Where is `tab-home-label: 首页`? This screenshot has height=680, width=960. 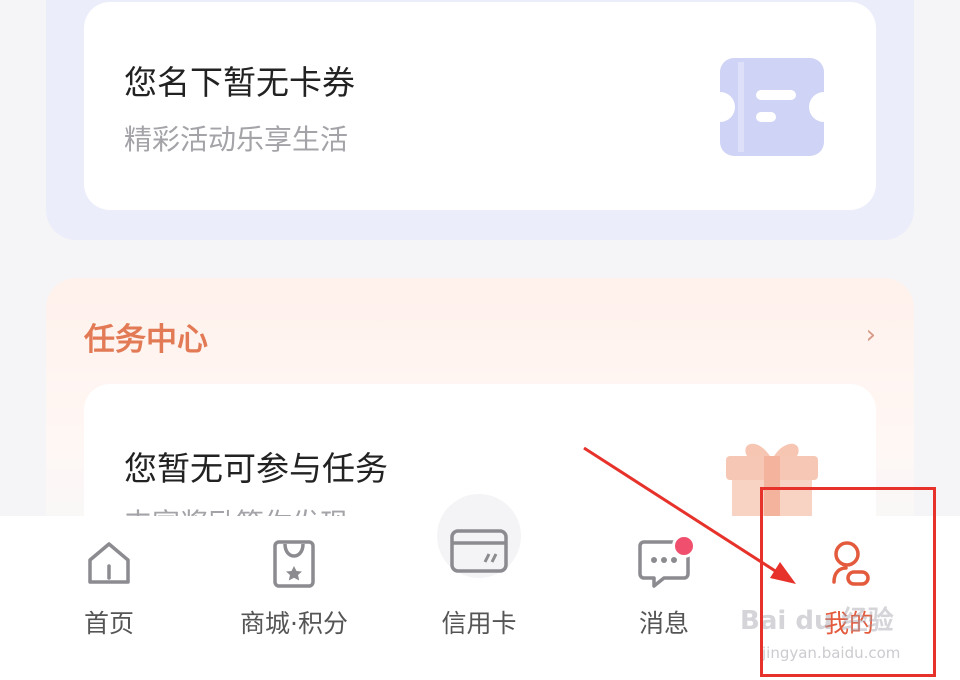 tab-home-label: 首页 is located at coordinates (108, 623).